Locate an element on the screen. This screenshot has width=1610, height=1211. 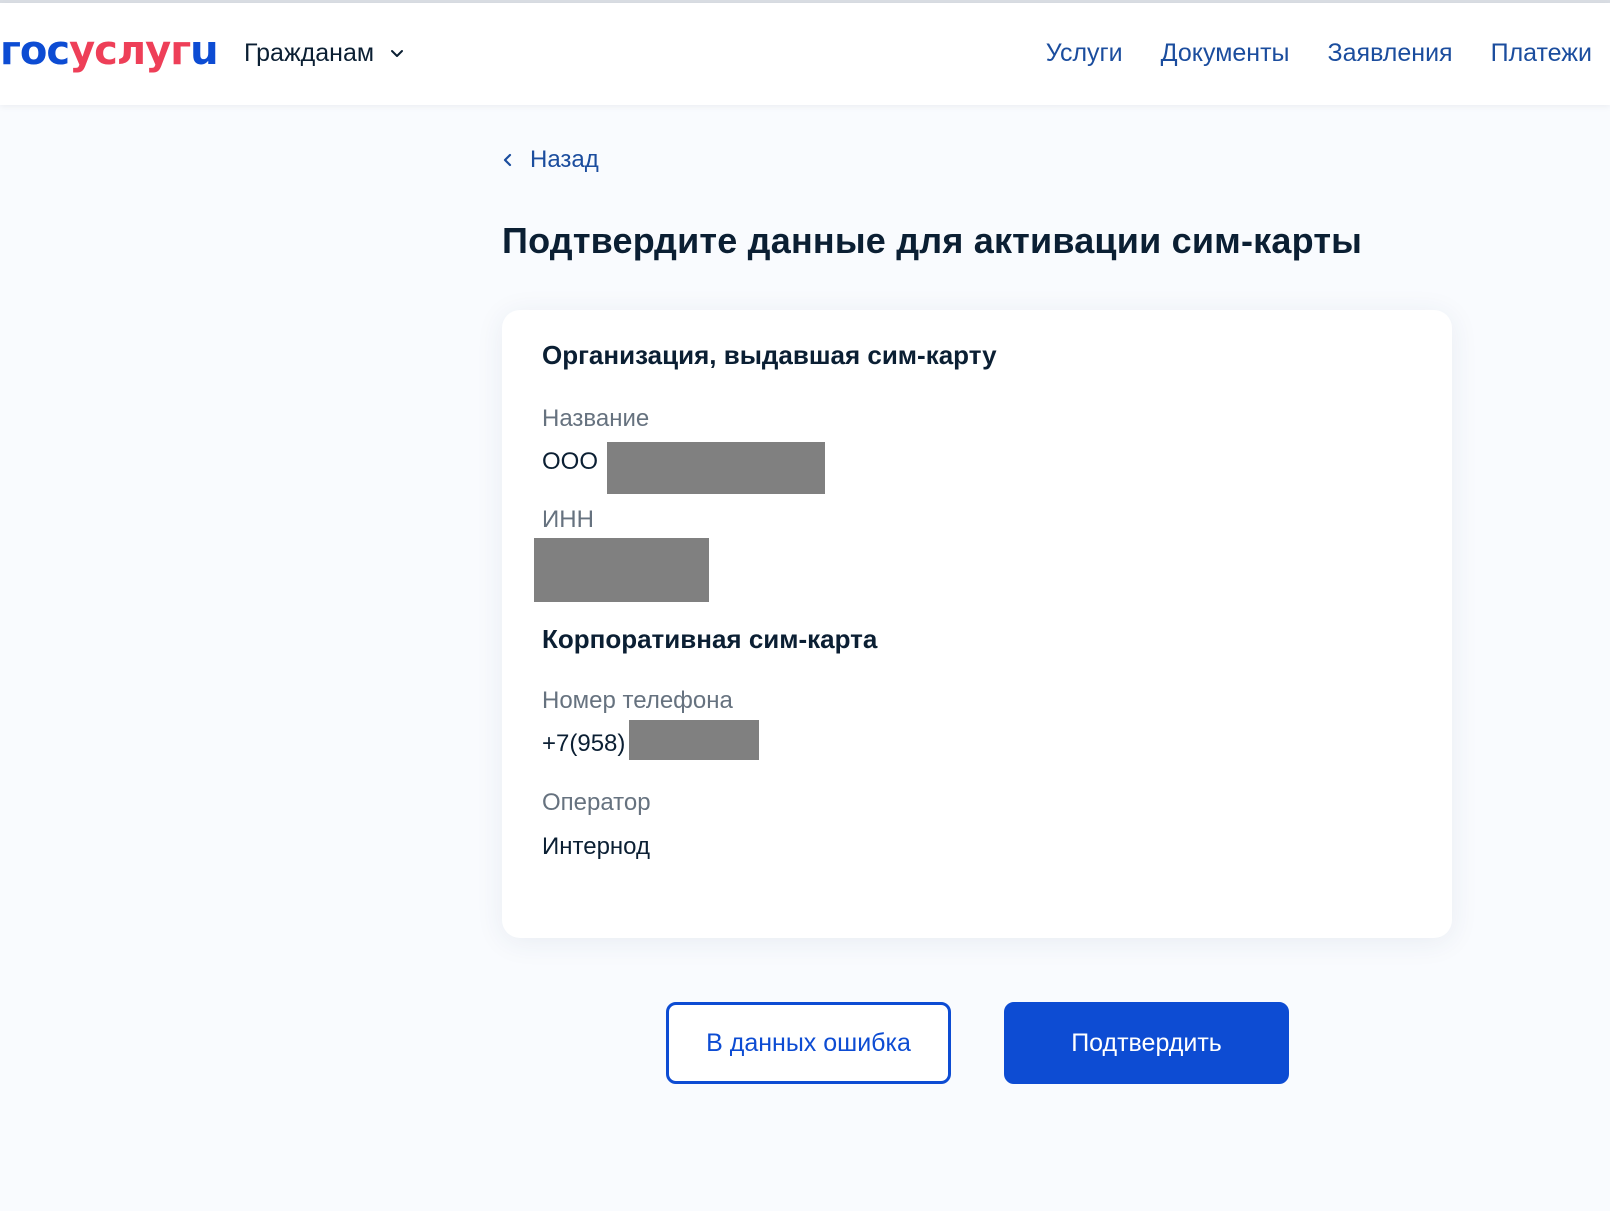
audience-menu-button: Гражданам is located at coordinates (324, 53).